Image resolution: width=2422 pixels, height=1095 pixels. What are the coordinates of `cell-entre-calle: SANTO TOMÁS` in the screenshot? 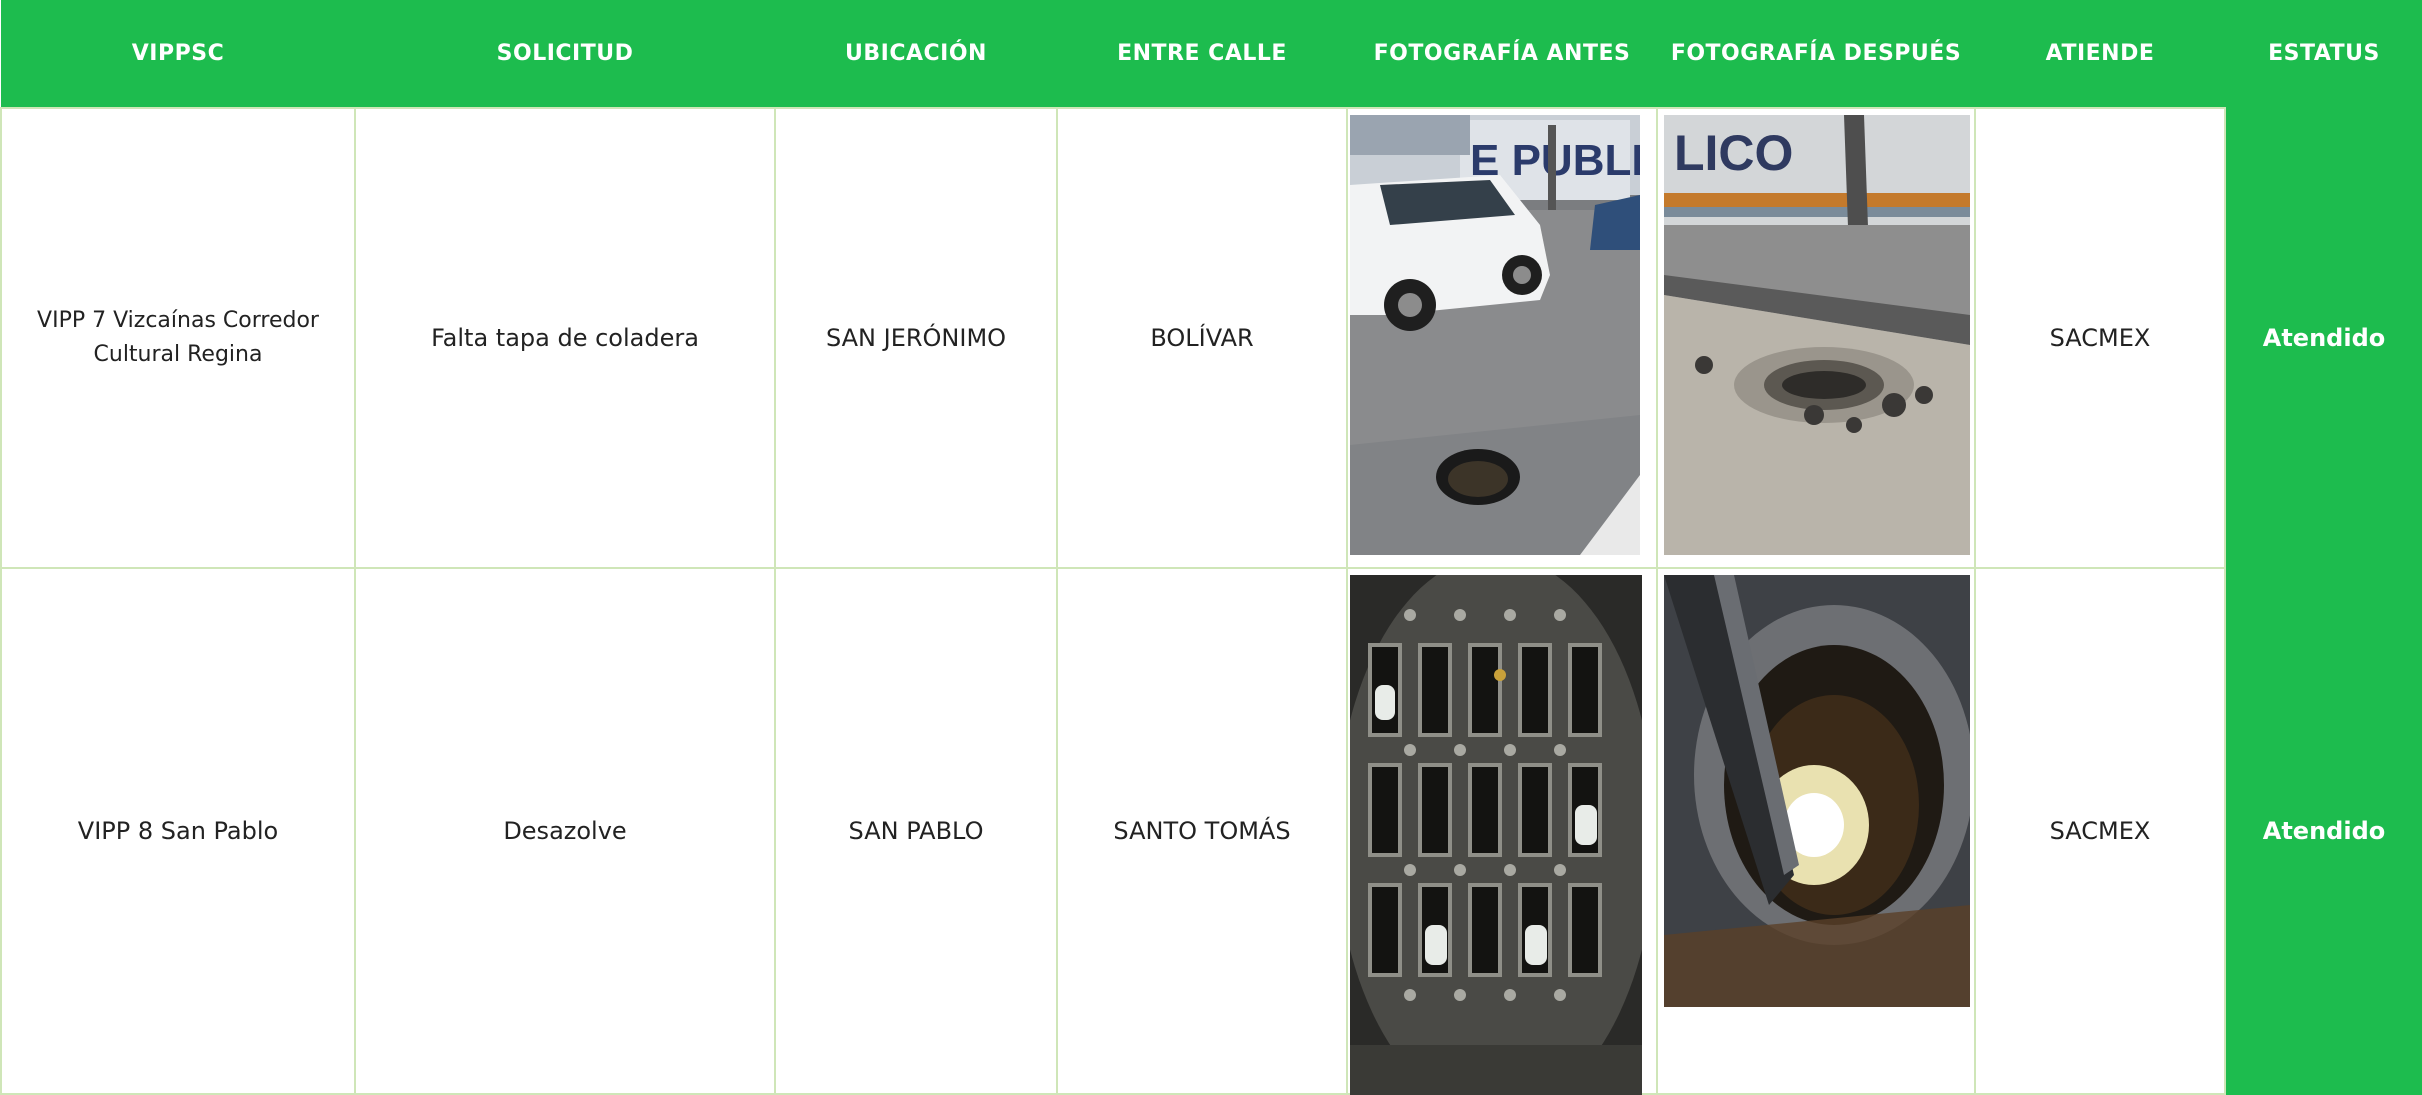 It's located at (1202, 831).